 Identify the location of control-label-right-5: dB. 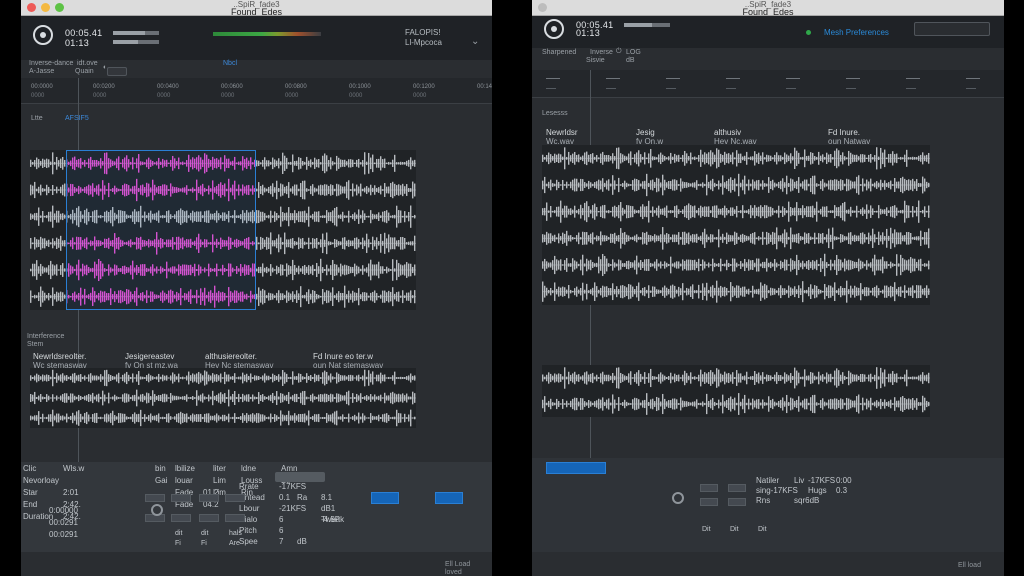
(630, 60).